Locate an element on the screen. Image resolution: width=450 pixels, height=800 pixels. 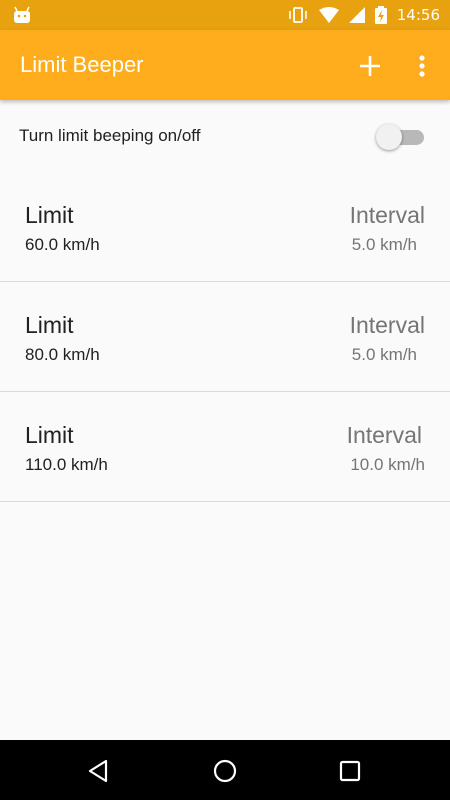
app-title: Limit Beeper is located at coordinates (82, 64).